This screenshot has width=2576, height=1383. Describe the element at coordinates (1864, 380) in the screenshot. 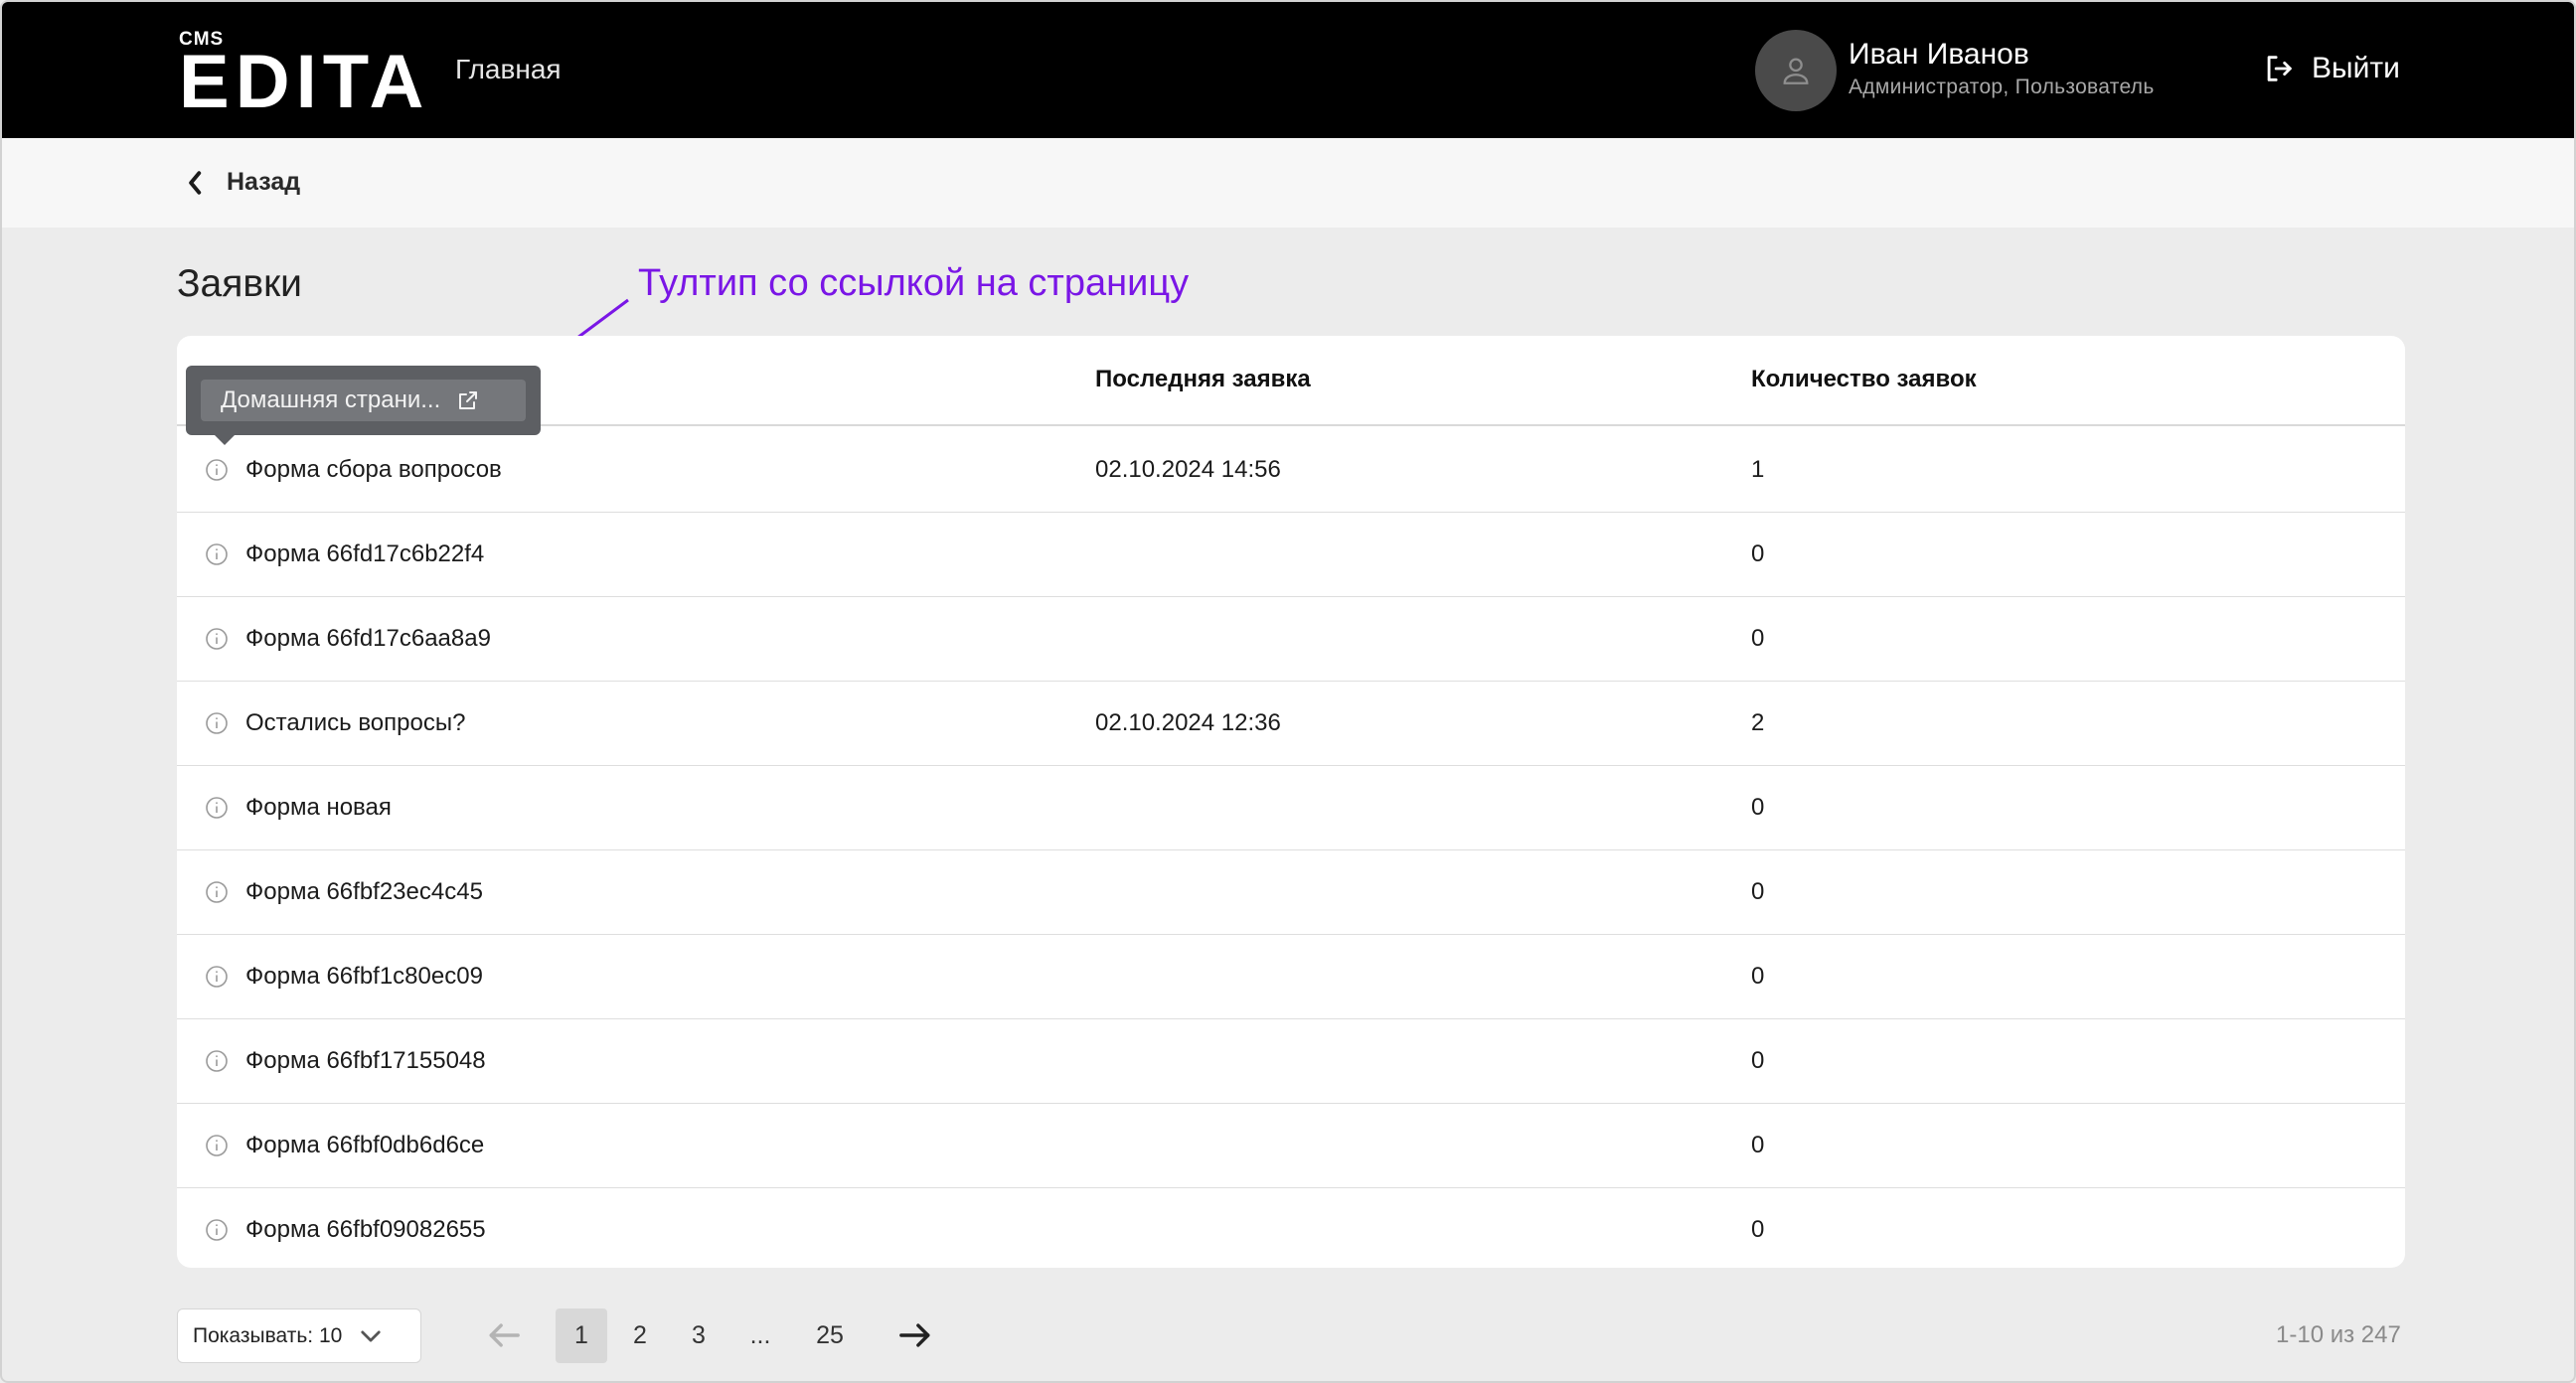

I see `column-header-count: Количество заявок` at that location.